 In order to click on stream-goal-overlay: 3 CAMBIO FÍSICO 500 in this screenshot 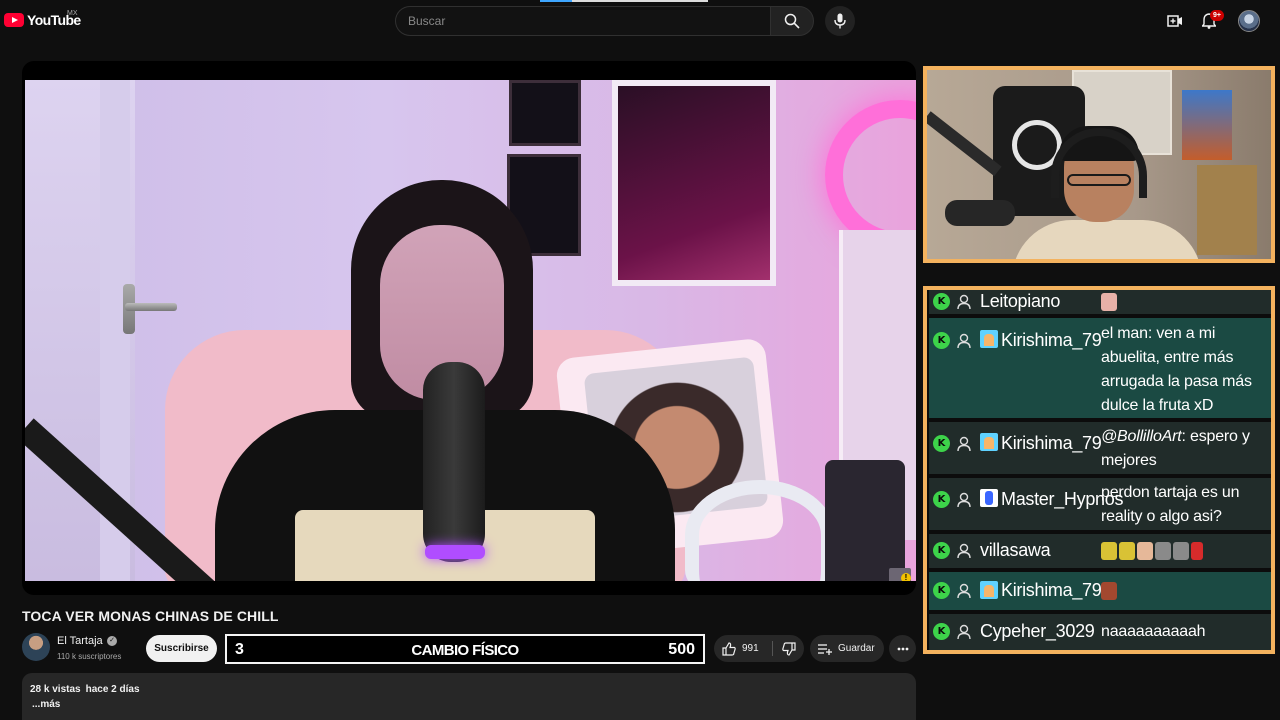, I will do `click(465, 649)`.